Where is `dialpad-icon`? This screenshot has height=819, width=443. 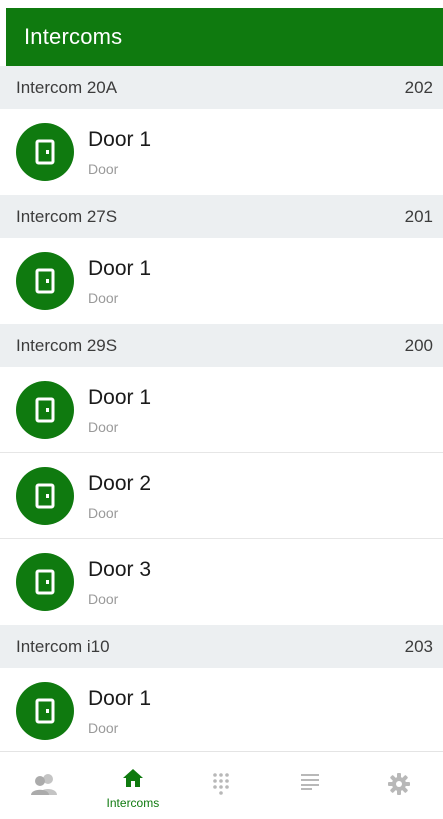
dialpad-icon is located at coordinates (221, 786).